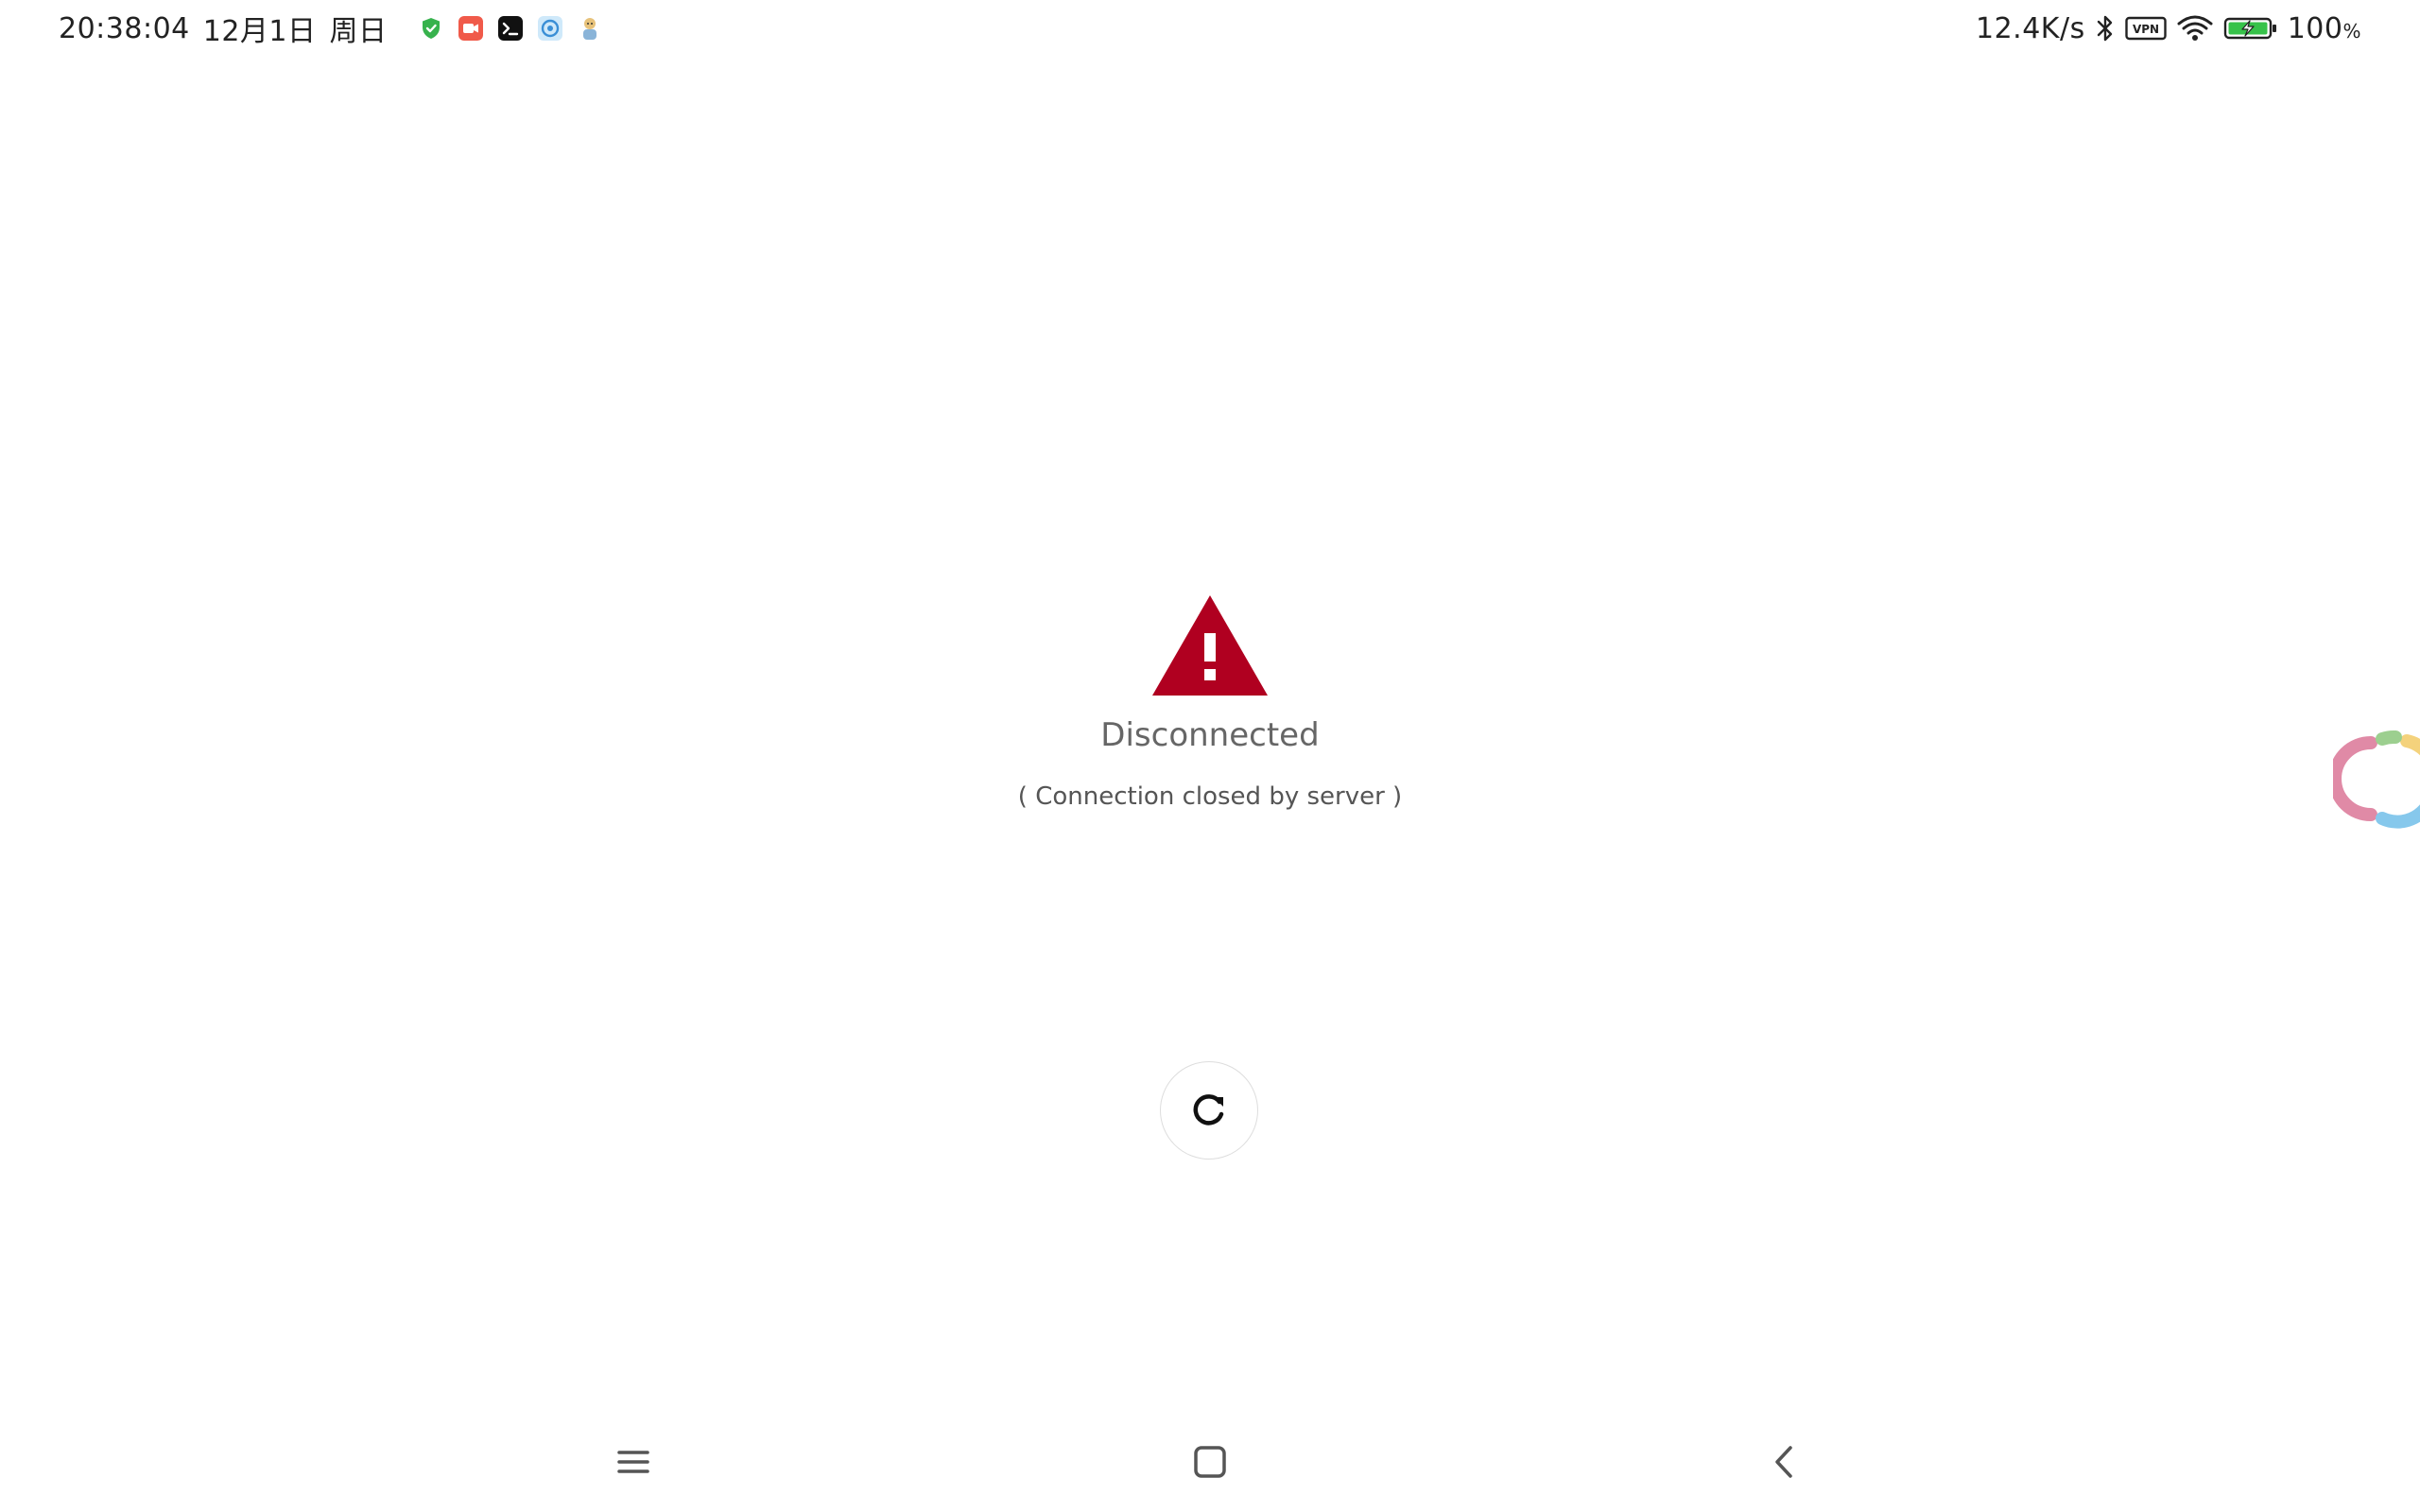 Image resolution: width=2420 pixels, height=1512 pixels. Describe the element at coordinates (124, 28) in the screenshot. I see `status-time: 20:38:04` at that location.